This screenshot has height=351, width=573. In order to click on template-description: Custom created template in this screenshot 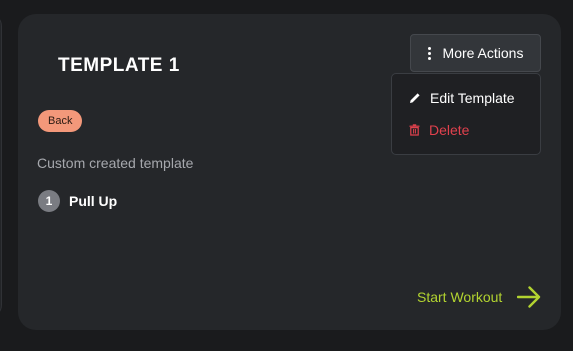, I will do `click(115, 163)`.